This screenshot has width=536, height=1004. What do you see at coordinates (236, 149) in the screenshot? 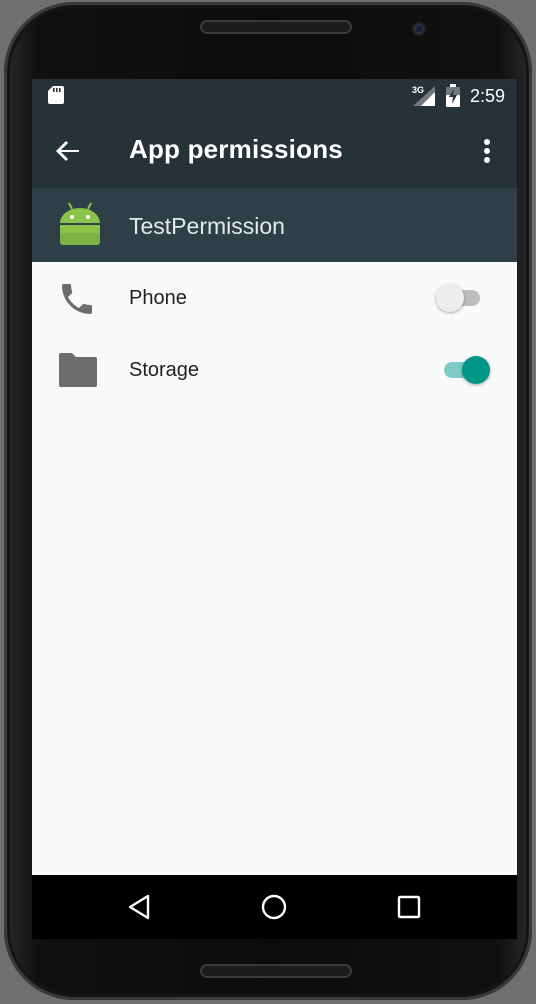
I see `page-title: App permissions` at bounding box center [236, 149].